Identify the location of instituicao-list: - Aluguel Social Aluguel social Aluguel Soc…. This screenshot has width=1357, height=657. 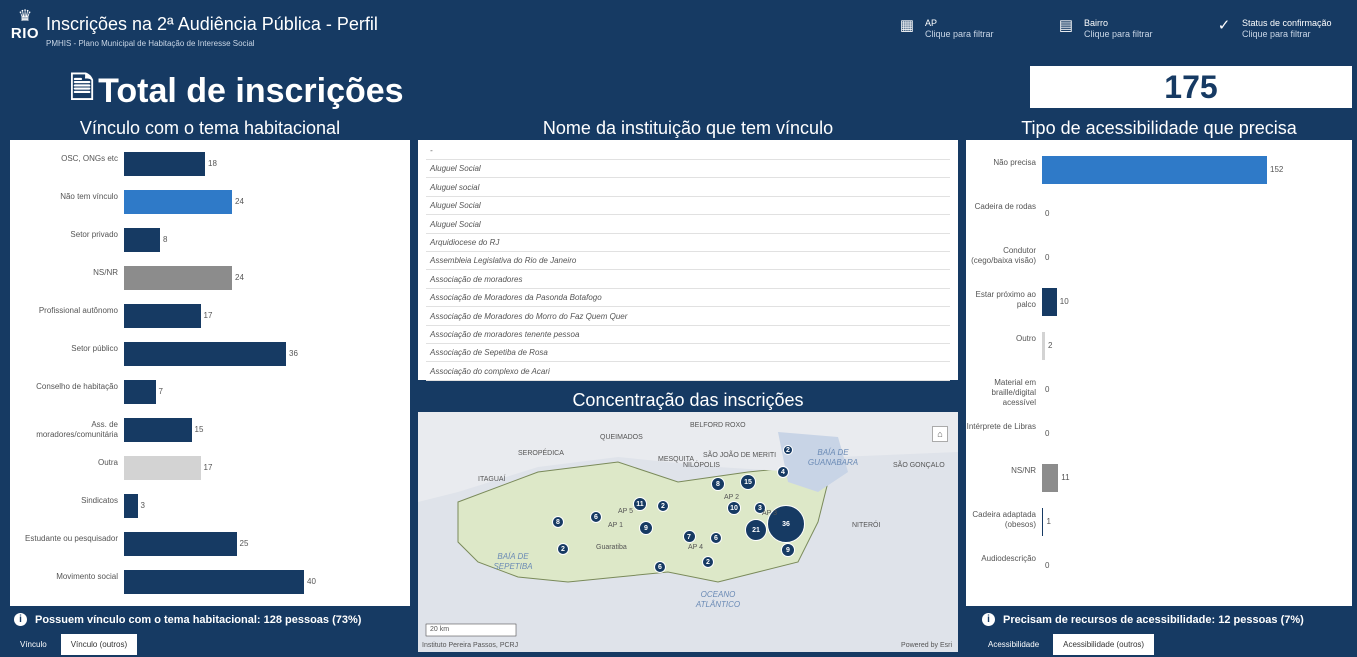
(688, 260).